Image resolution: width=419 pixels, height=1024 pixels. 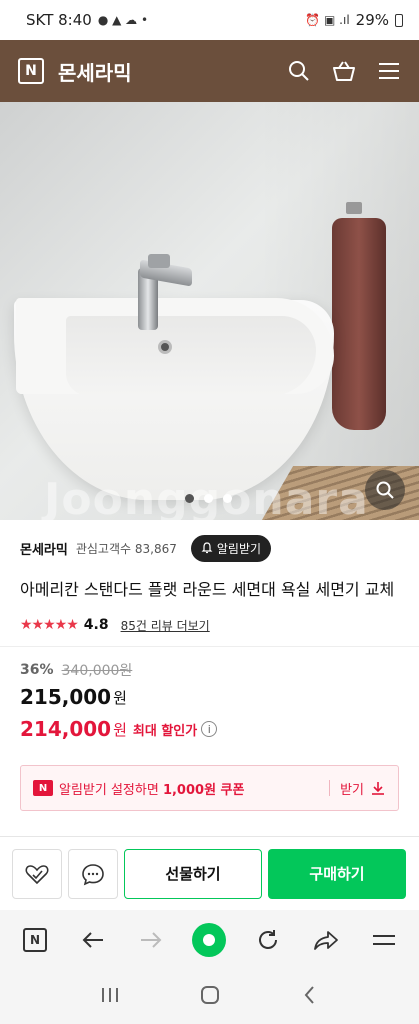 I want to click on store-info-row: 몬세라믹 관심고객수 83,867 알림받기, so click(x=209, y=548).